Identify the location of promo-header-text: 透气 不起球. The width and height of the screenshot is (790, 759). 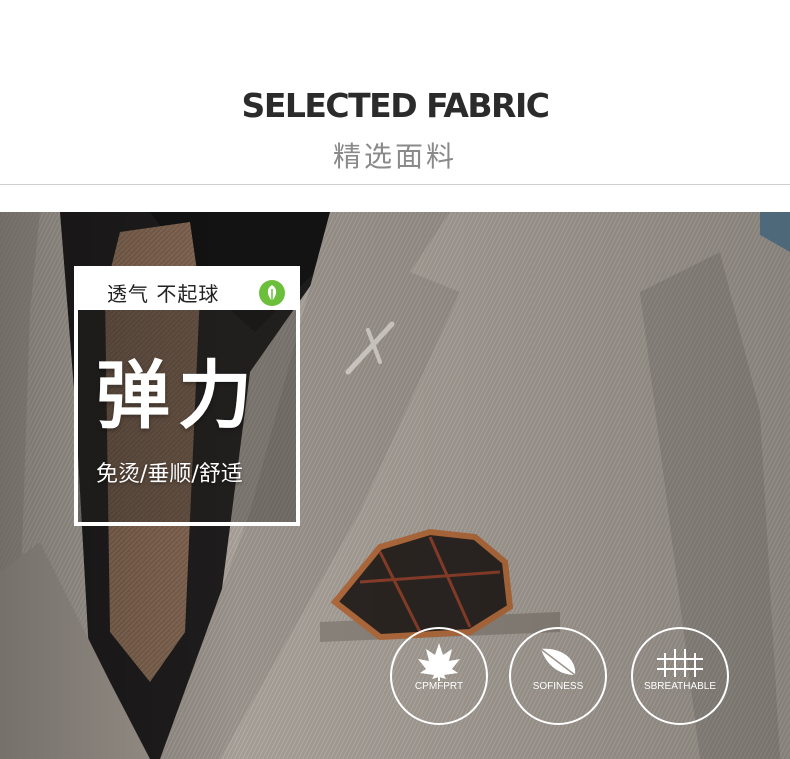
(163, 294).